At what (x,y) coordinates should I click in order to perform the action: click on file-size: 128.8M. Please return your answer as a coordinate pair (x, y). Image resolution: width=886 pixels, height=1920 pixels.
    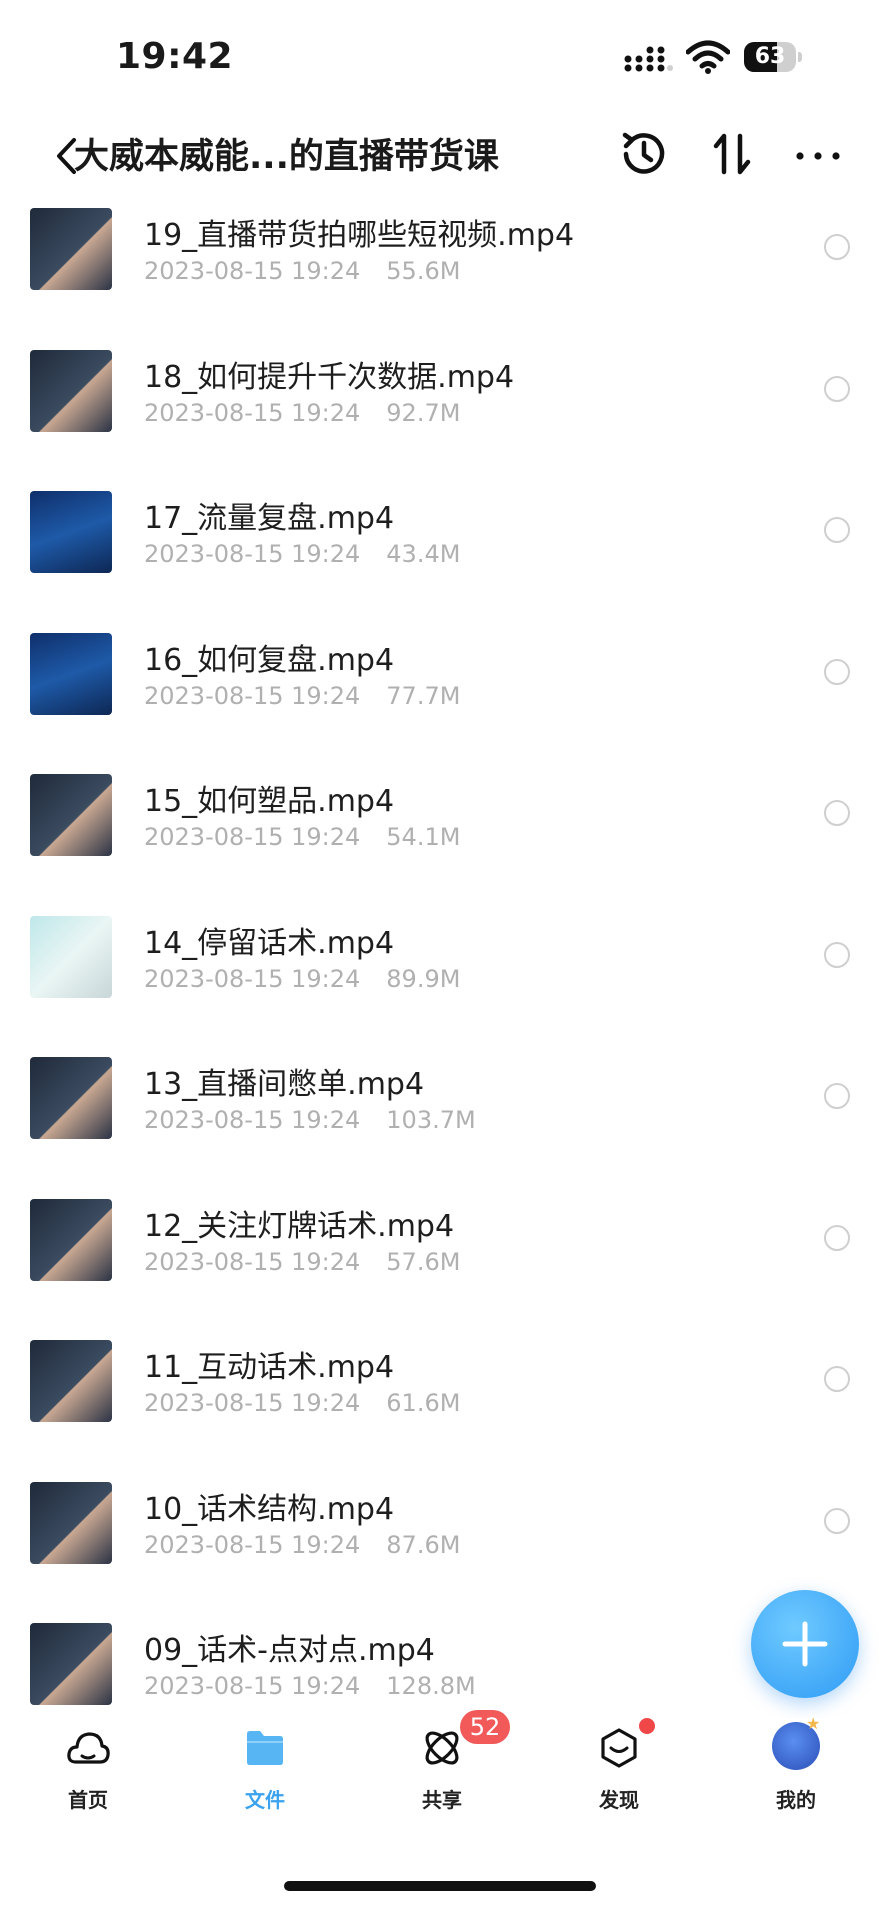
    Looking at the image, I should click on (431, 1686).